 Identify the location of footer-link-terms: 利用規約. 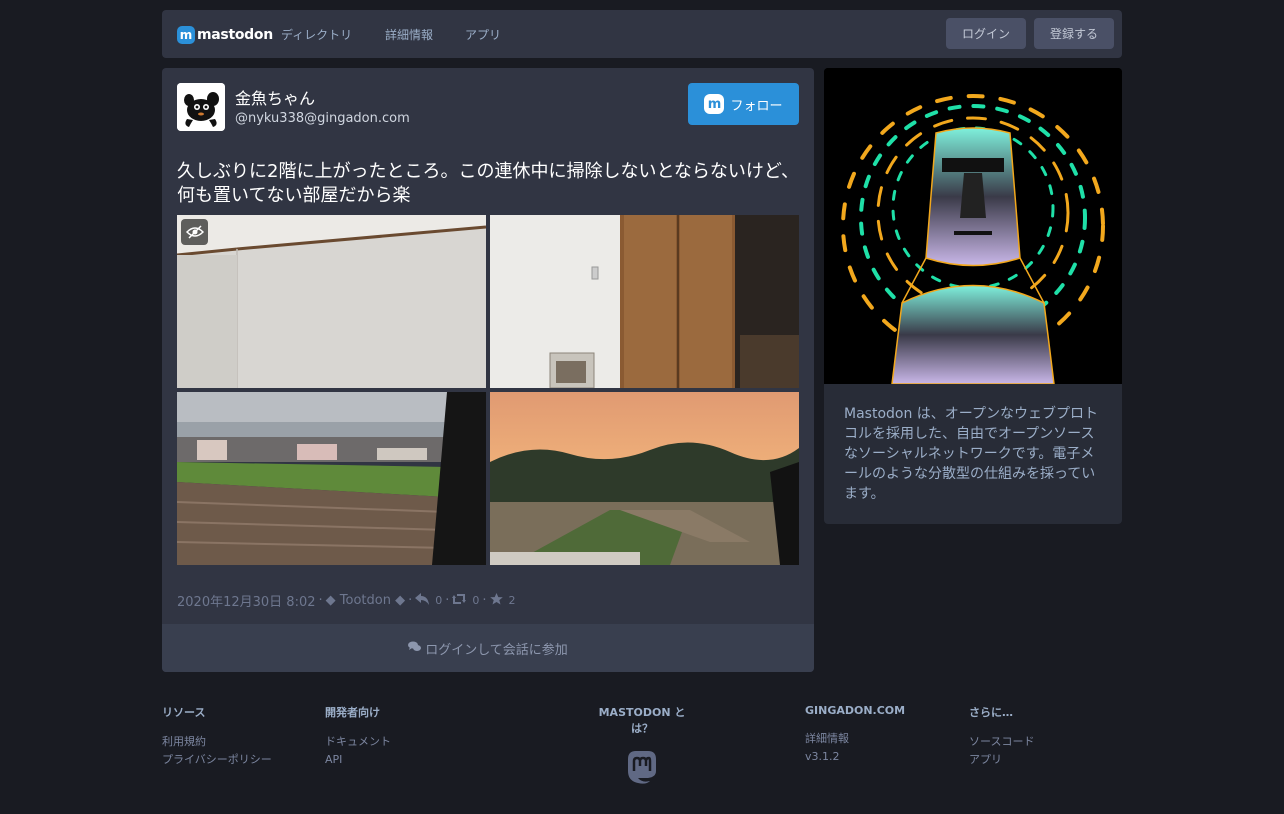
(217, 742).